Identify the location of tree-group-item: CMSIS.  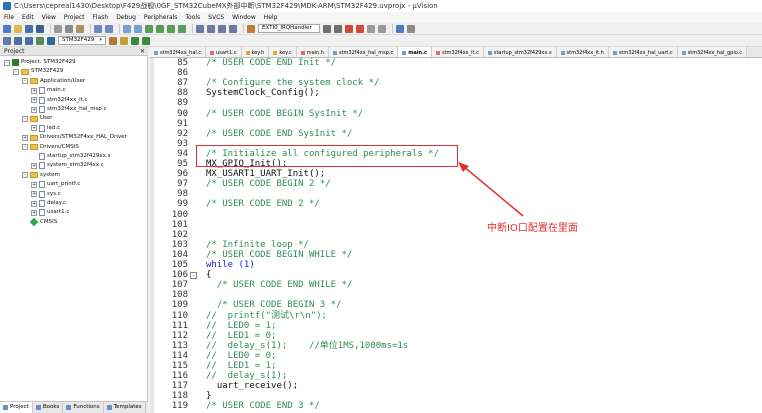
(39, 222).